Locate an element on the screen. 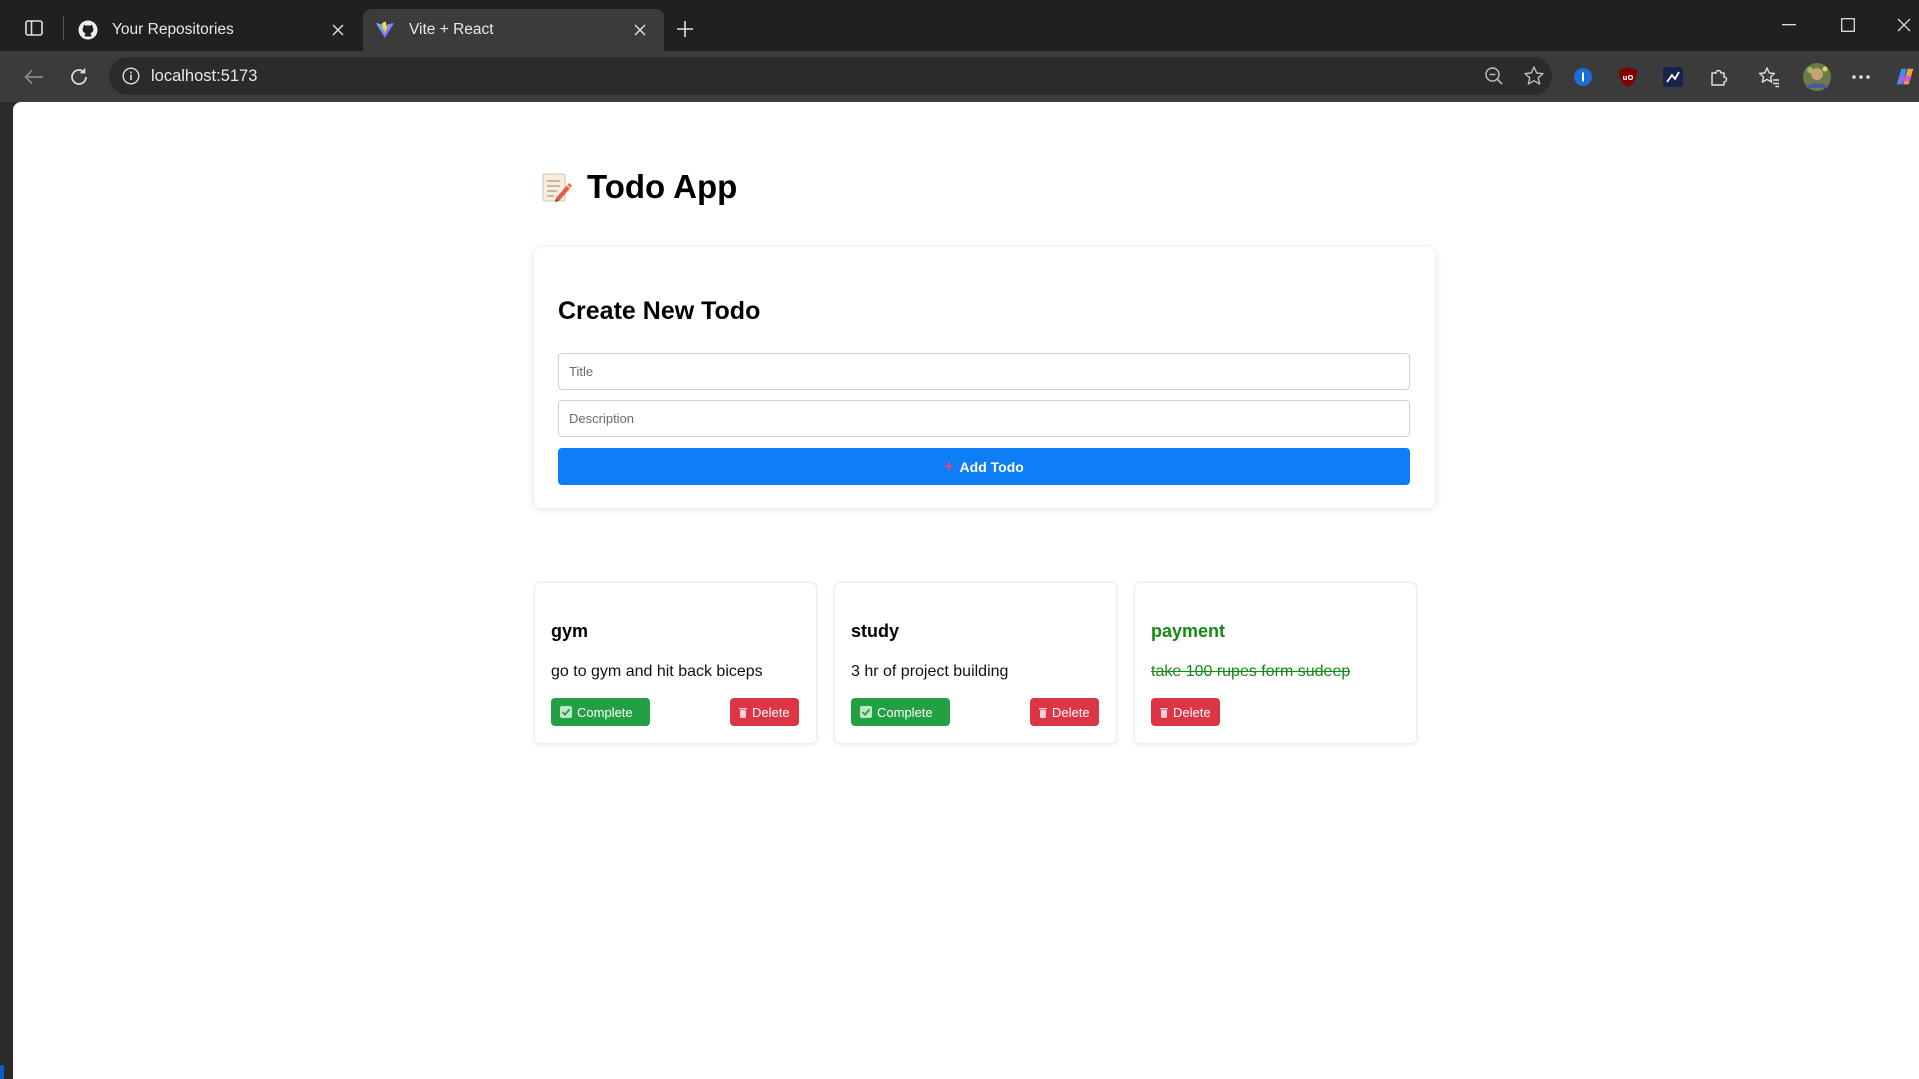  add-todo-button: + Add Todo is located at coordinates (984, 466).